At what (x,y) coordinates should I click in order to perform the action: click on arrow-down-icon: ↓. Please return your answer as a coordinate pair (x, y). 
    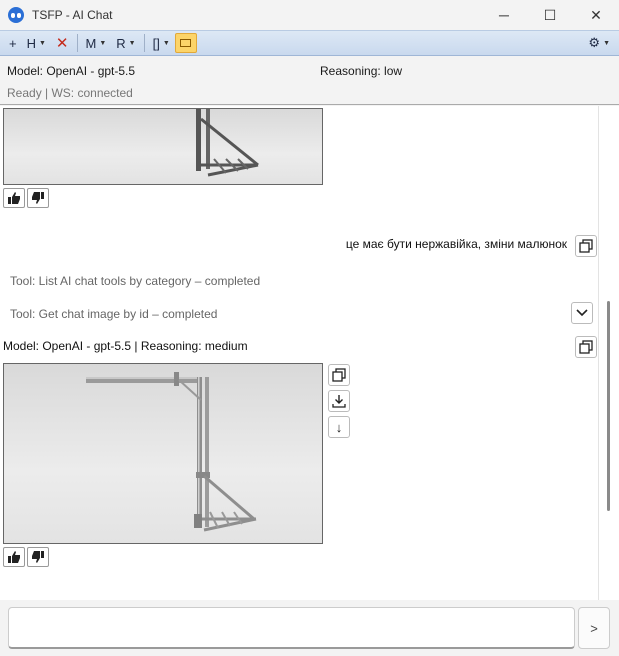
    Looking at the image, I should click on (339, 427).